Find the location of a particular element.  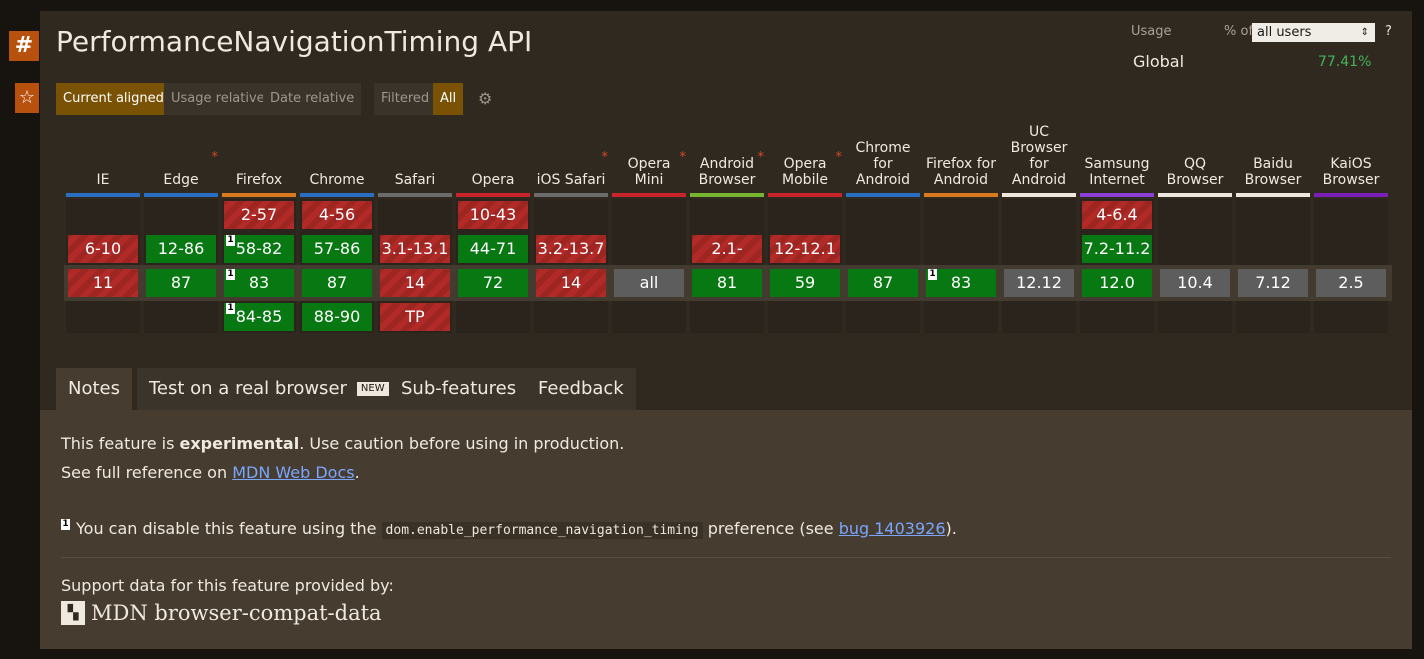

support-cell: 59 is located at coordinates (805, 283).